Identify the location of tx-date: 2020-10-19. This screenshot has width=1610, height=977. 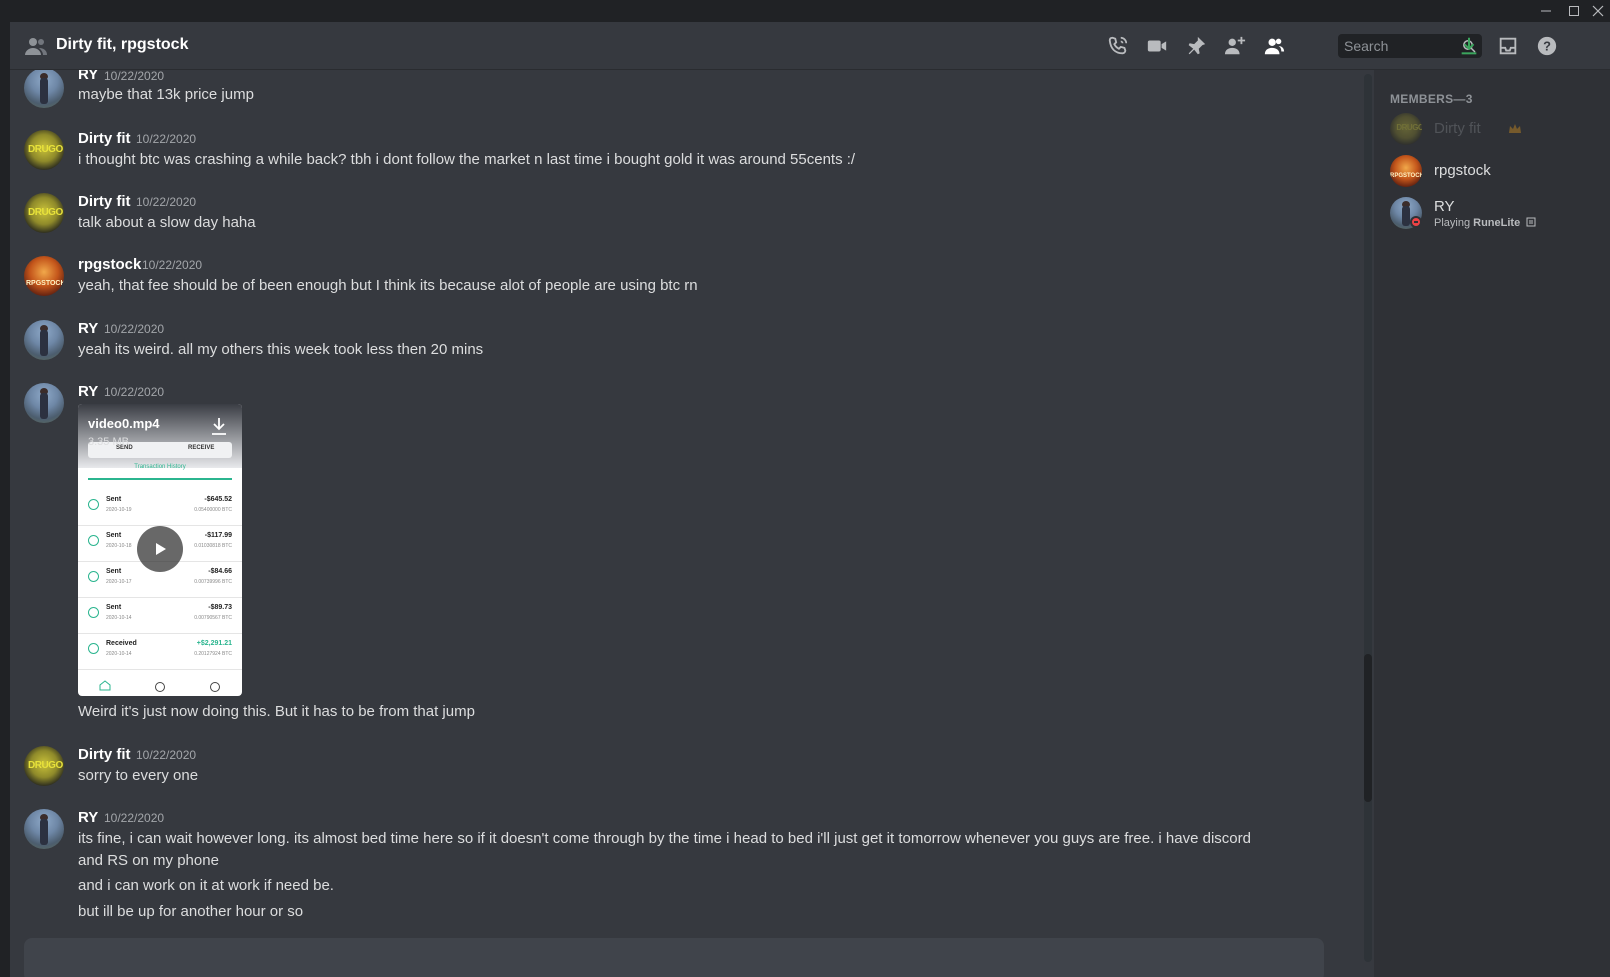
(119, 510).